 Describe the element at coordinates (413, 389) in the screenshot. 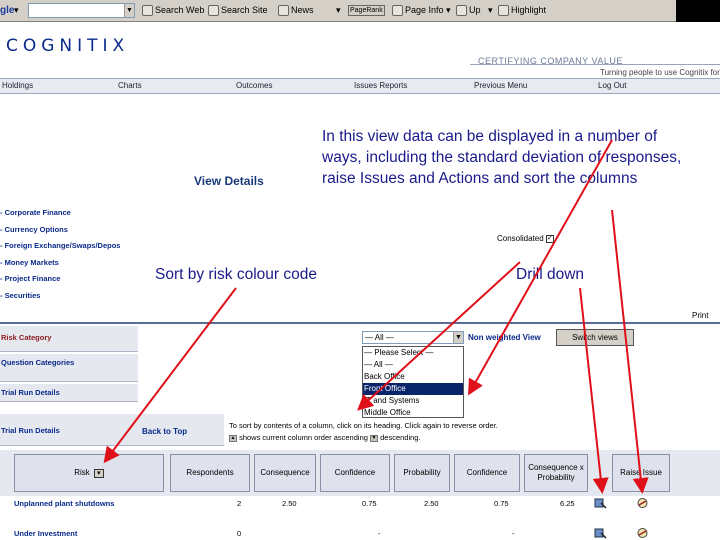

I see `filter-option-selected: Front Office` at that location.